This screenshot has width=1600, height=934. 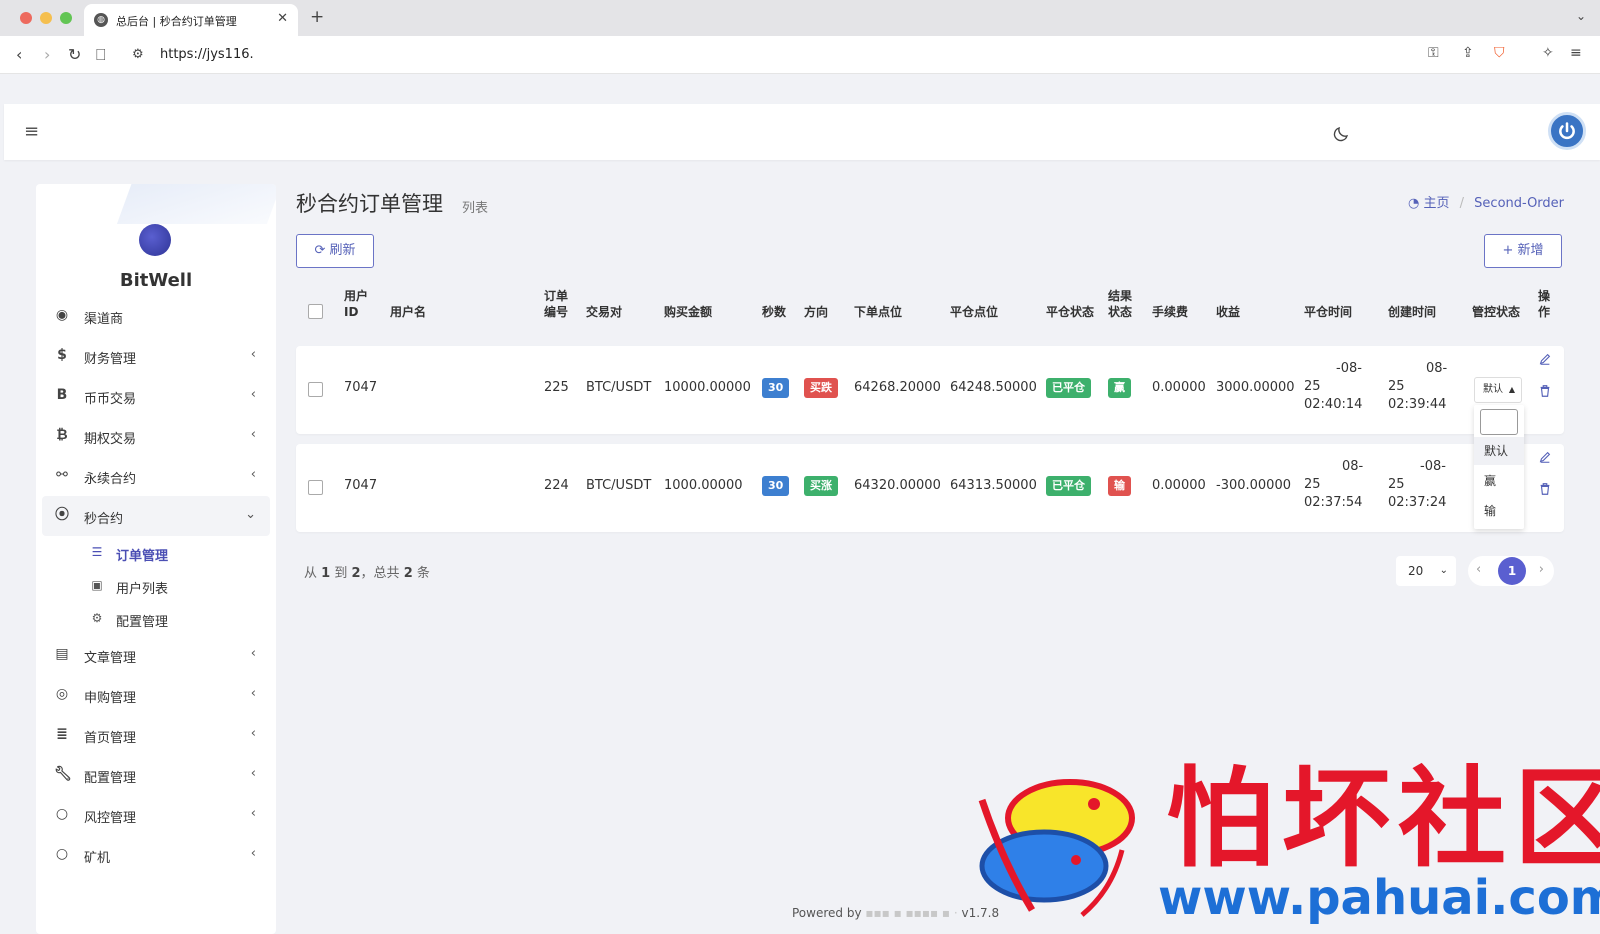 I want to click on menu-icon: ≡, so click(x=1576, y=53).